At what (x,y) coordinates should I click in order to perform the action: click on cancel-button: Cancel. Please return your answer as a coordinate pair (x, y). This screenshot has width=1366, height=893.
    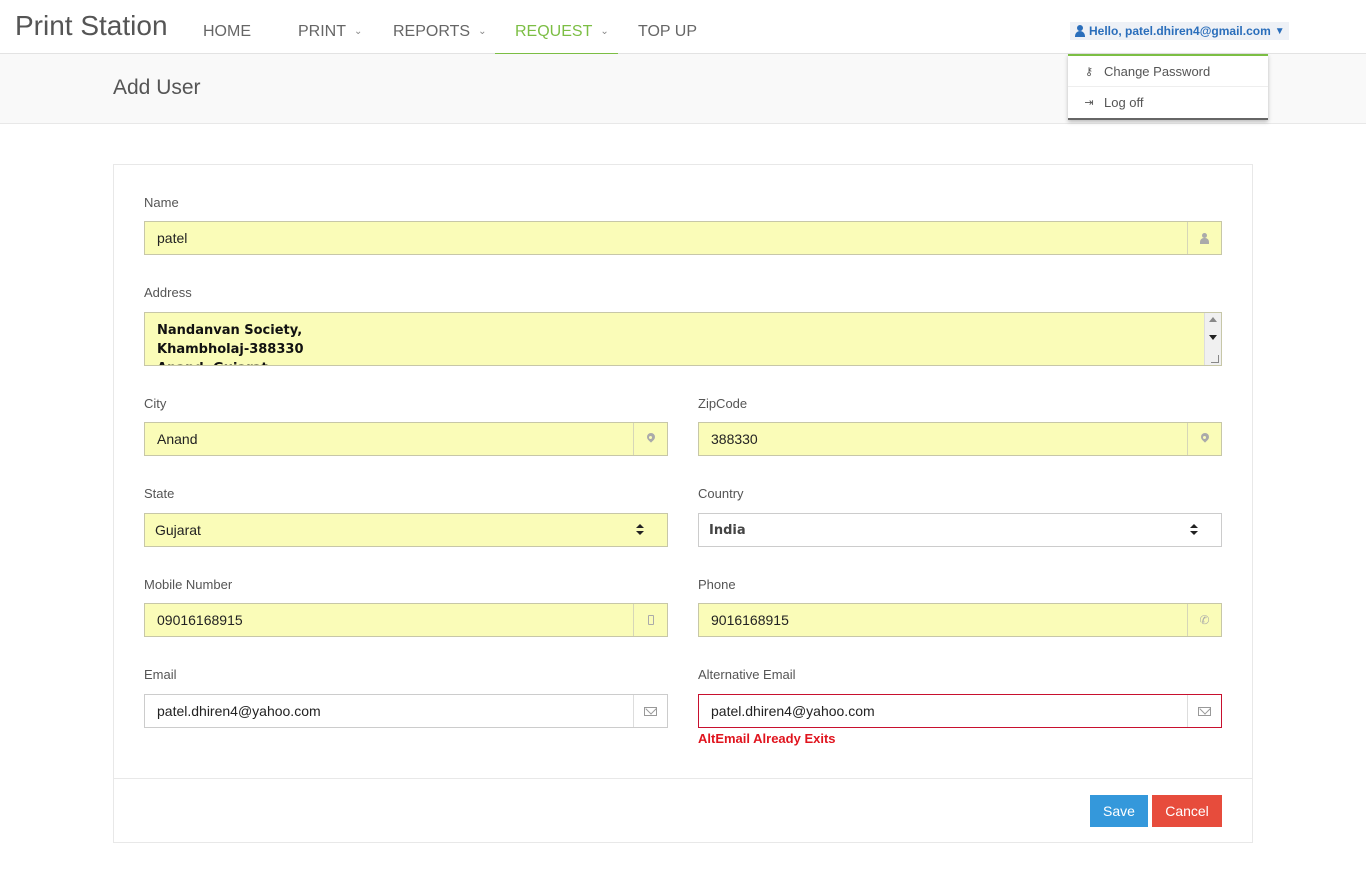
    Looking at the image, I should click on (1187, 811).